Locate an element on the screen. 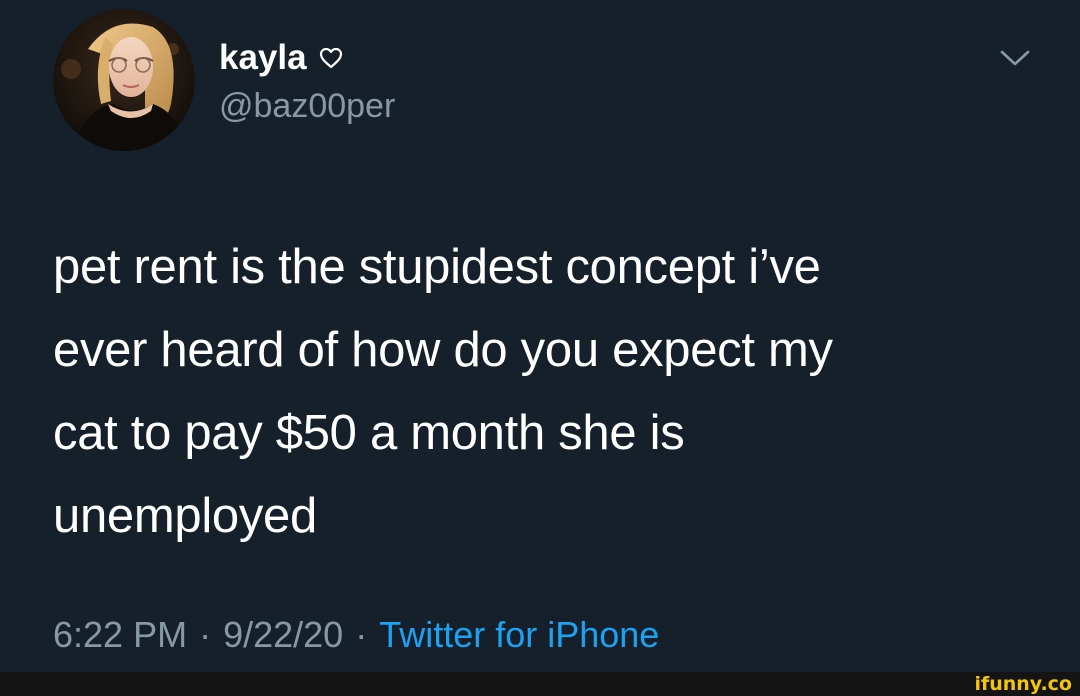  author-name-row: kayla is located at coordinates (281, 58).